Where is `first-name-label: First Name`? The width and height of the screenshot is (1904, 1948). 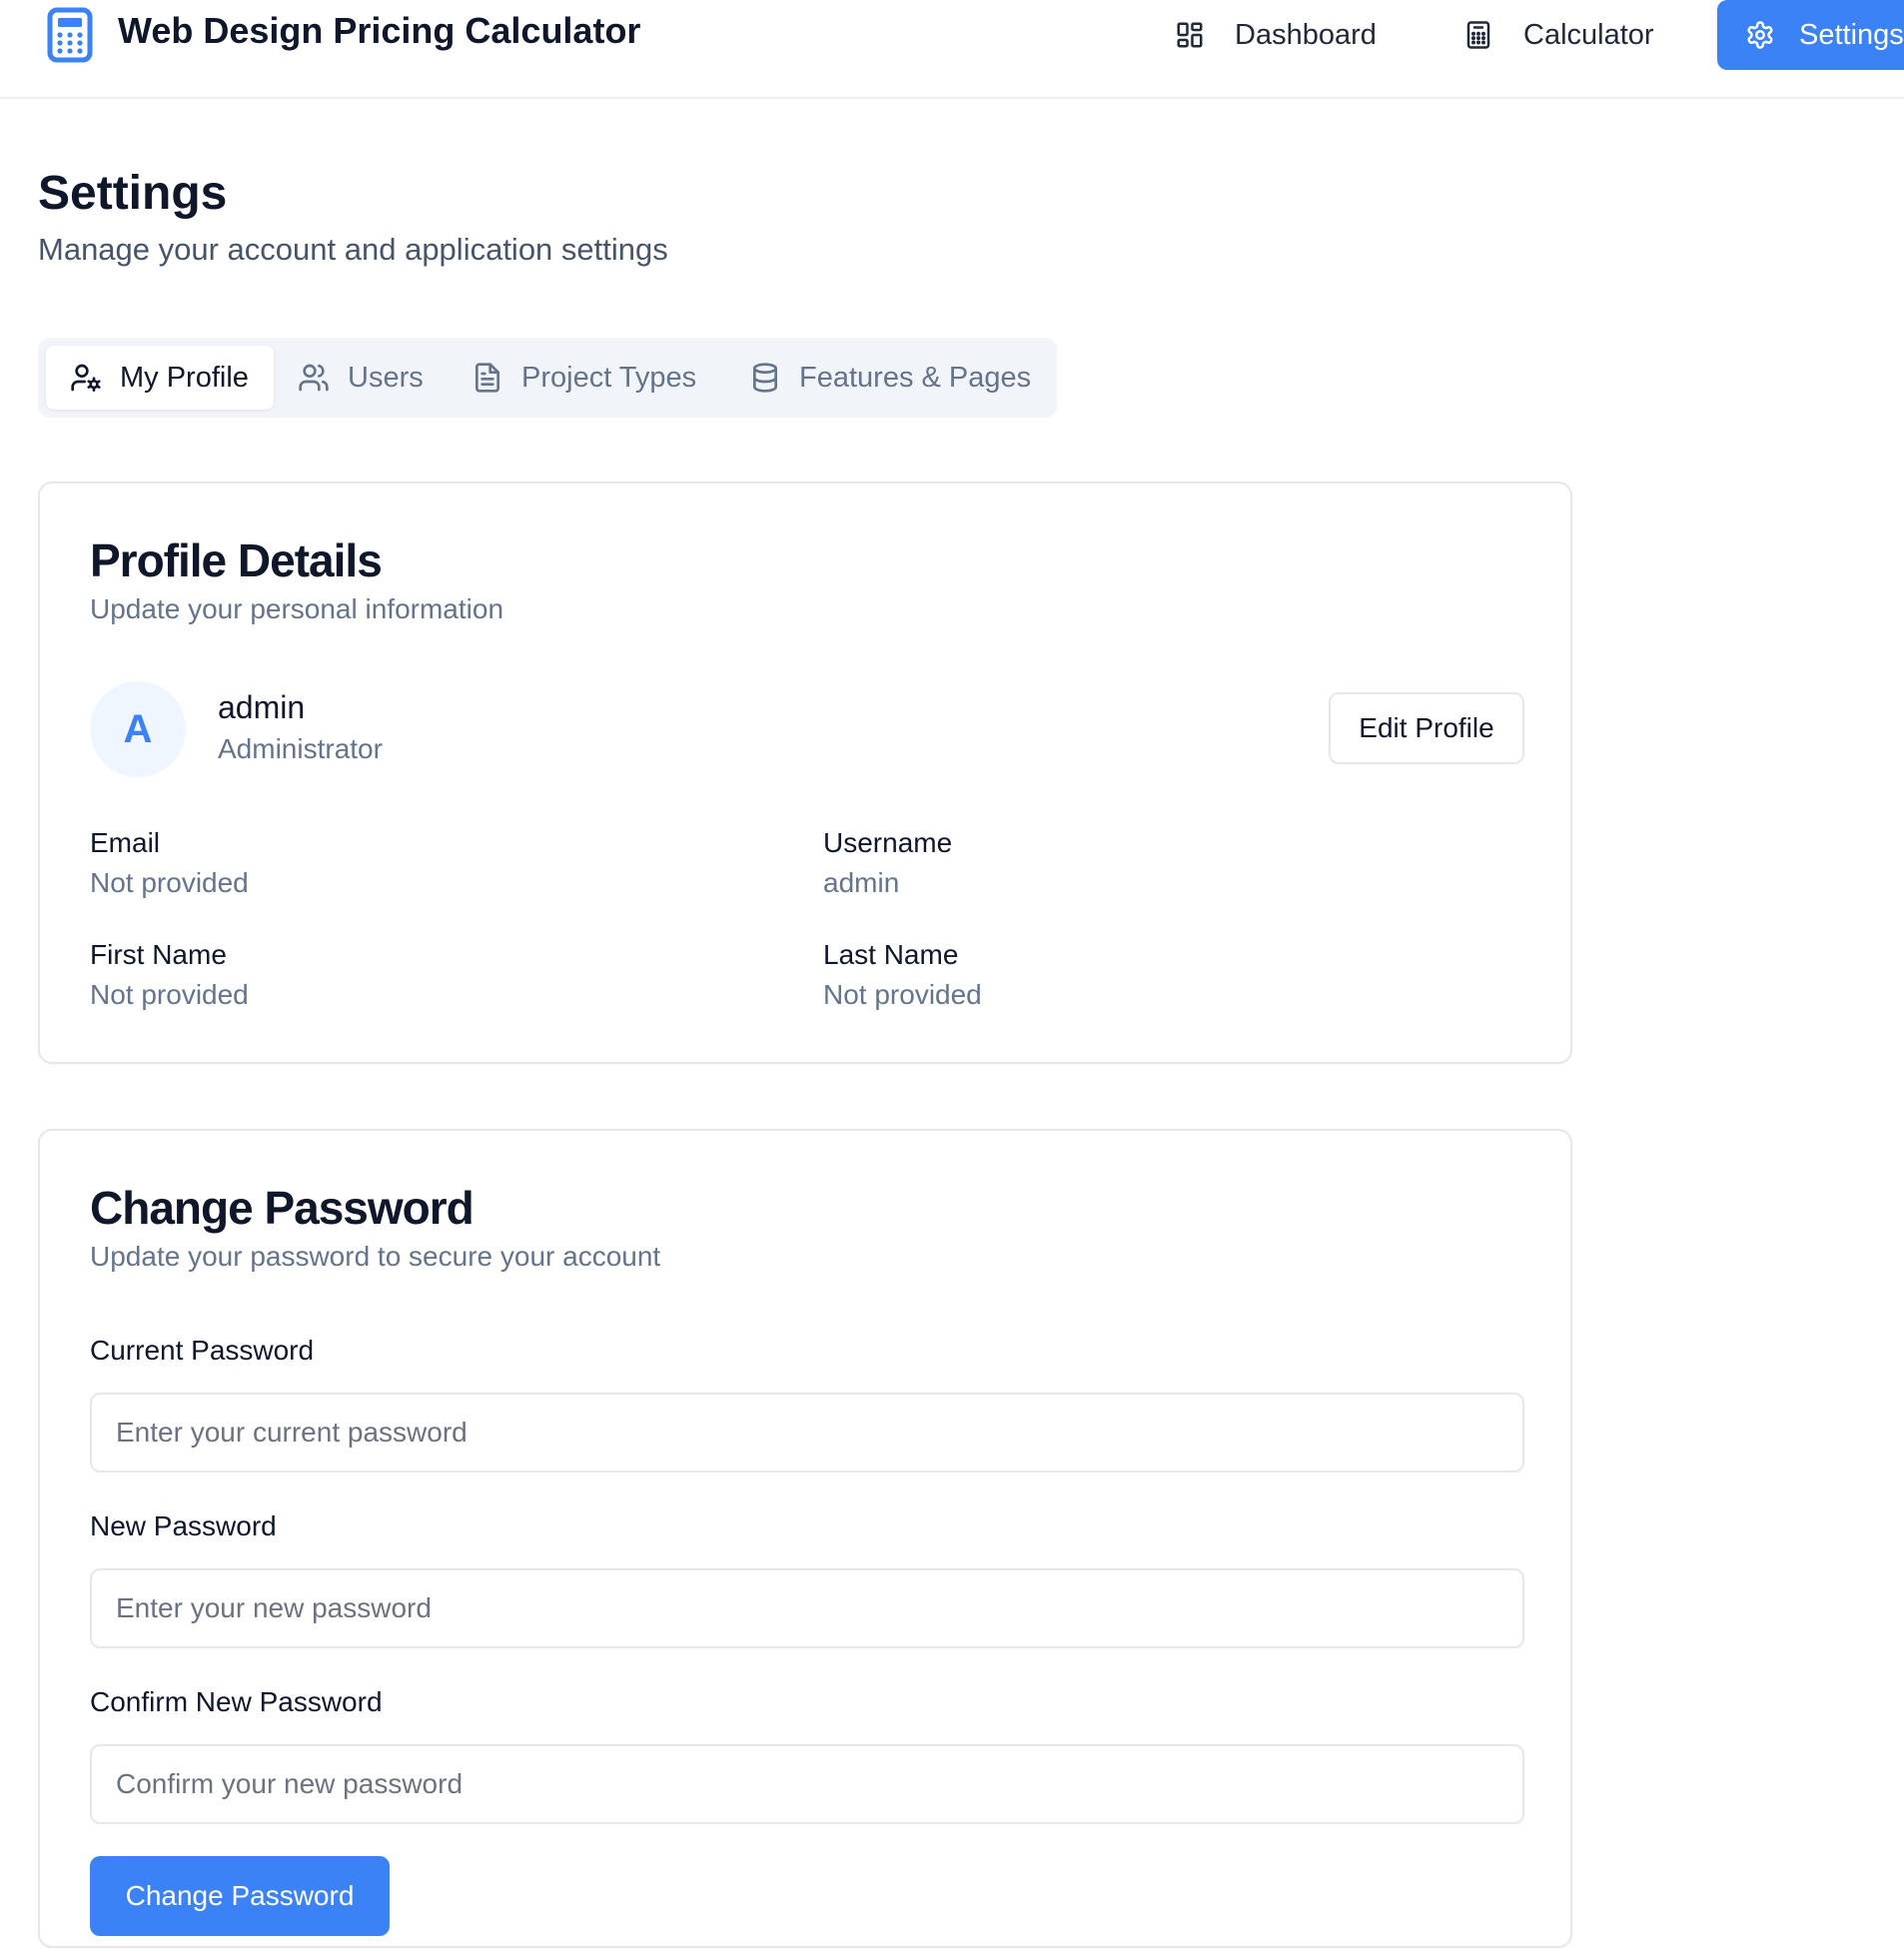
first-name-label: First Name is located at coordinates (158, 954).